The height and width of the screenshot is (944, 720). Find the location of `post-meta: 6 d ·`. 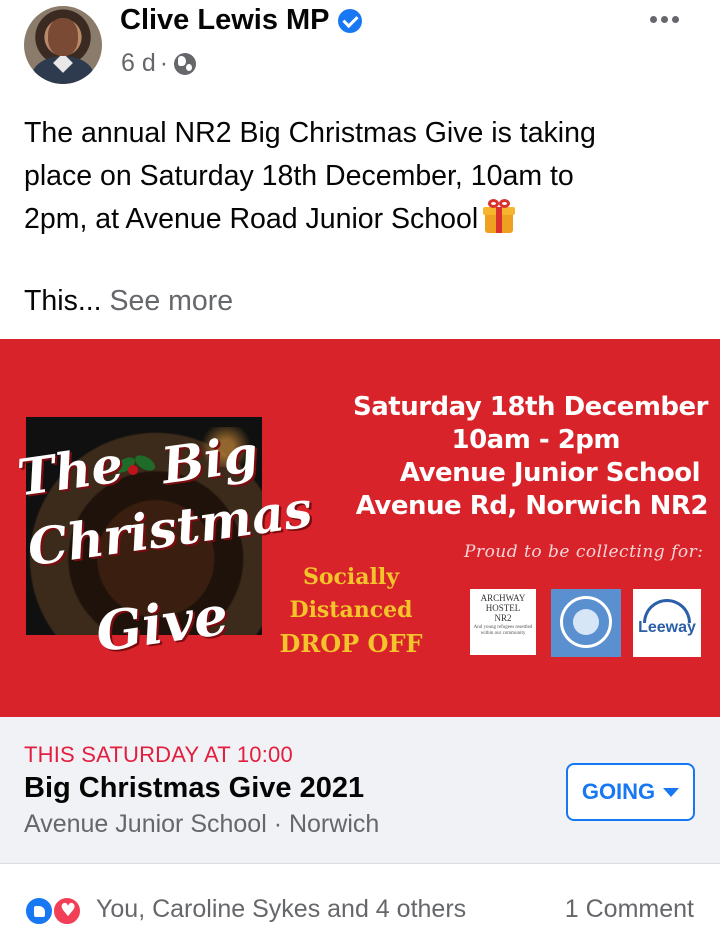

post-meta: 6 d · is located at coordinates (159, 63).